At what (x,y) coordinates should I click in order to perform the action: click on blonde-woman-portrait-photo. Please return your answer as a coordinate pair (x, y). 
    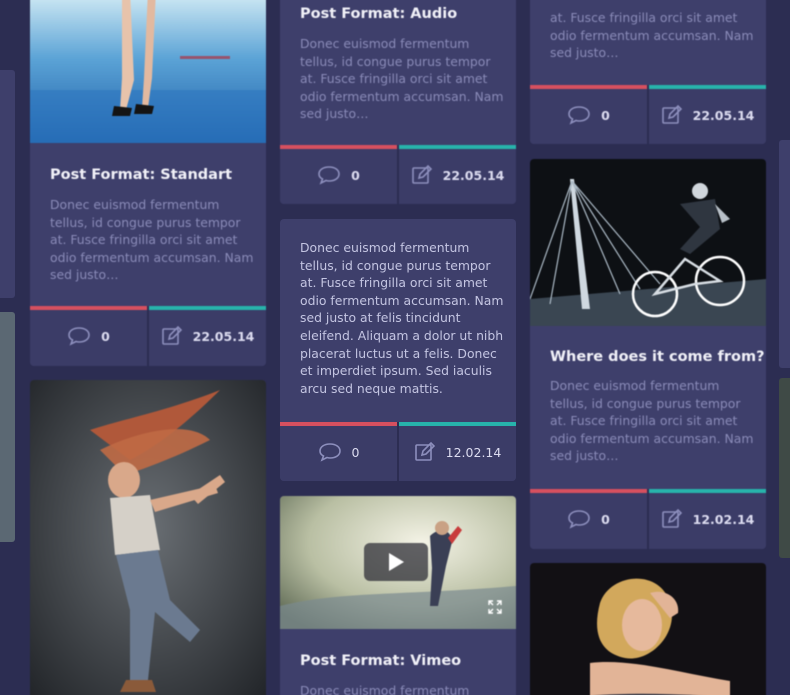
    Looking at the image, I should click on (648, 629).